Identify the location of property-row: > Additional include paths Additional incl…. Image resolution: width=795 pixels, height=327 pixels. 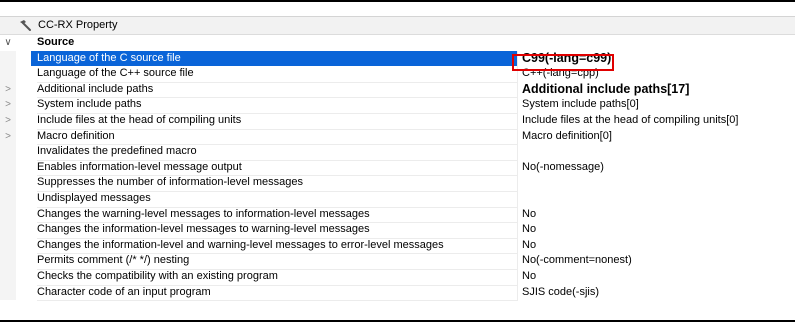
(397, 90).